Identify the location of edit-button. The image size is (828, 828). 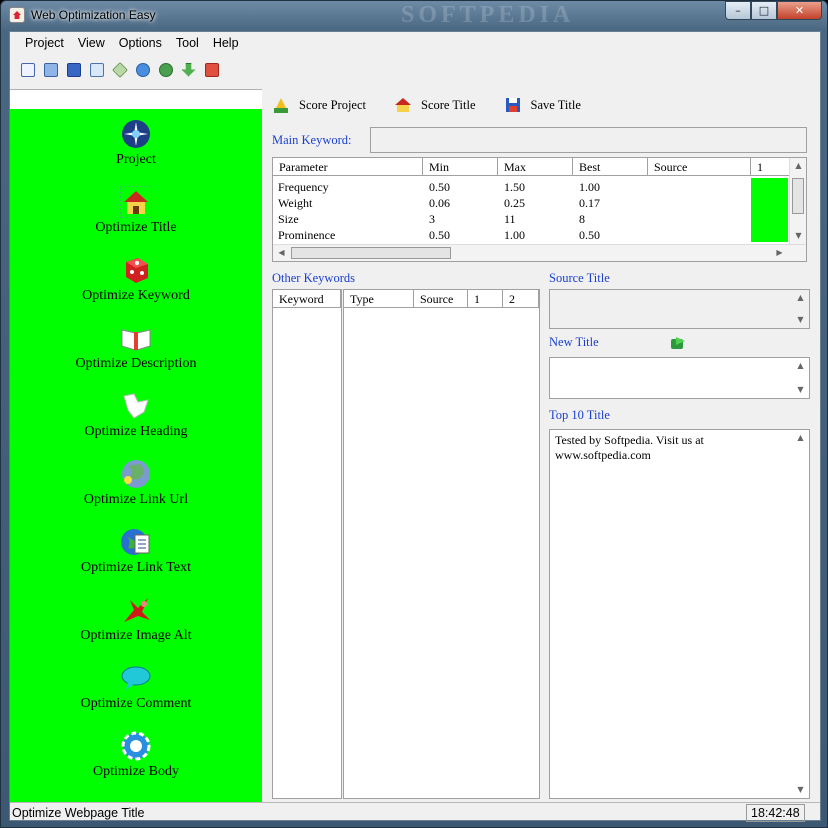
(119, 69).